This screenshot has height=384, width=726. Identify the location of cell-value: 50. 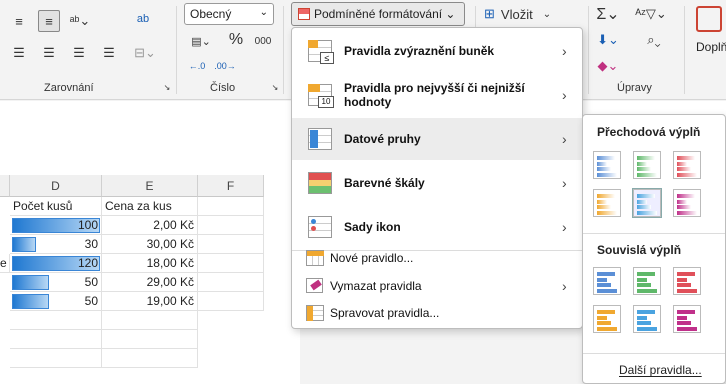
(91, 282).